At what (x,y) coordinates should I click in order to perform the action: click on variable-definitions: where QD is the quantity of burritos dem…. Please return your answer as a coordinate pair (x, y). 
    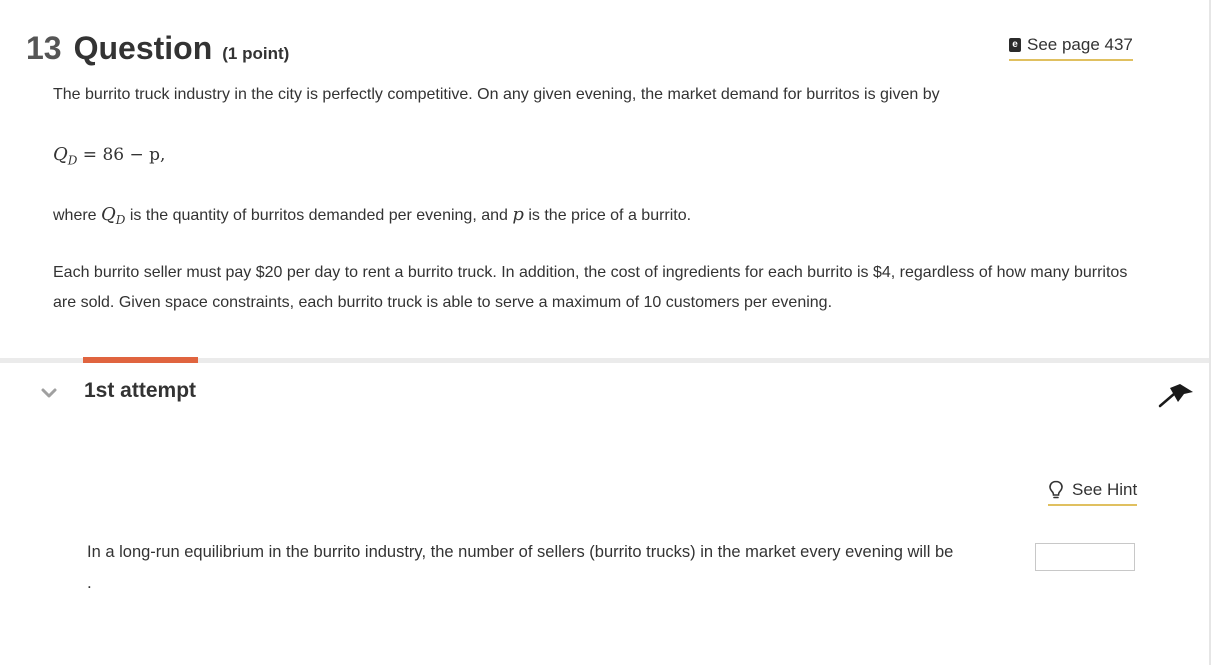
    Looking at the image, I should click on (372, 216).